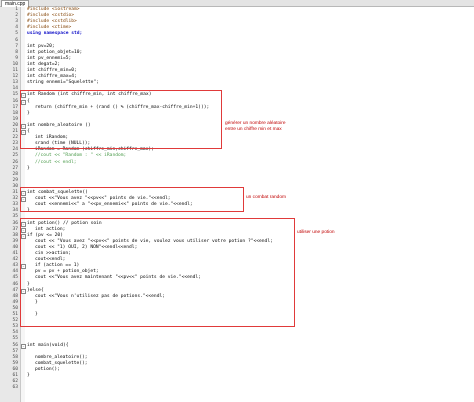 The height and width of the screenshot is (402, 474). What do you see at coordinates (132, 199) in the screenshot?
I see `annotation-box-combat` at bounding box center [132, 199].